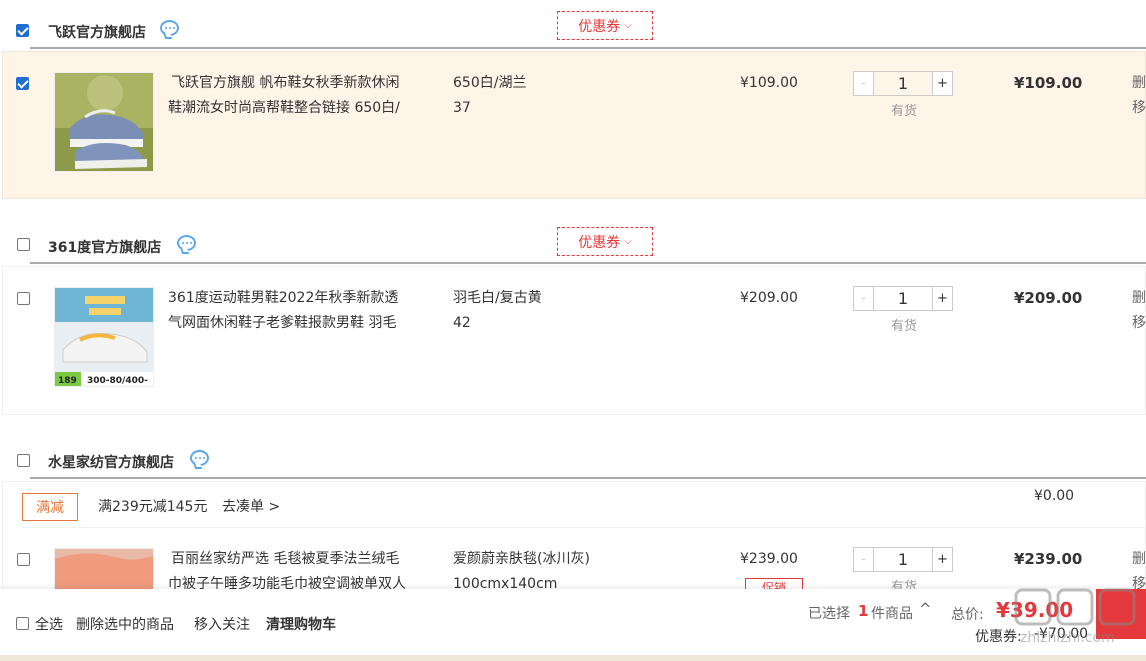 The width and height of the screenshot is (1146, 661). What do you see at coordinates (111, 462) in the screenshot?
I see `shop-3-name: 水星家纺官方旗舰店` at bounding box center [111, 462].